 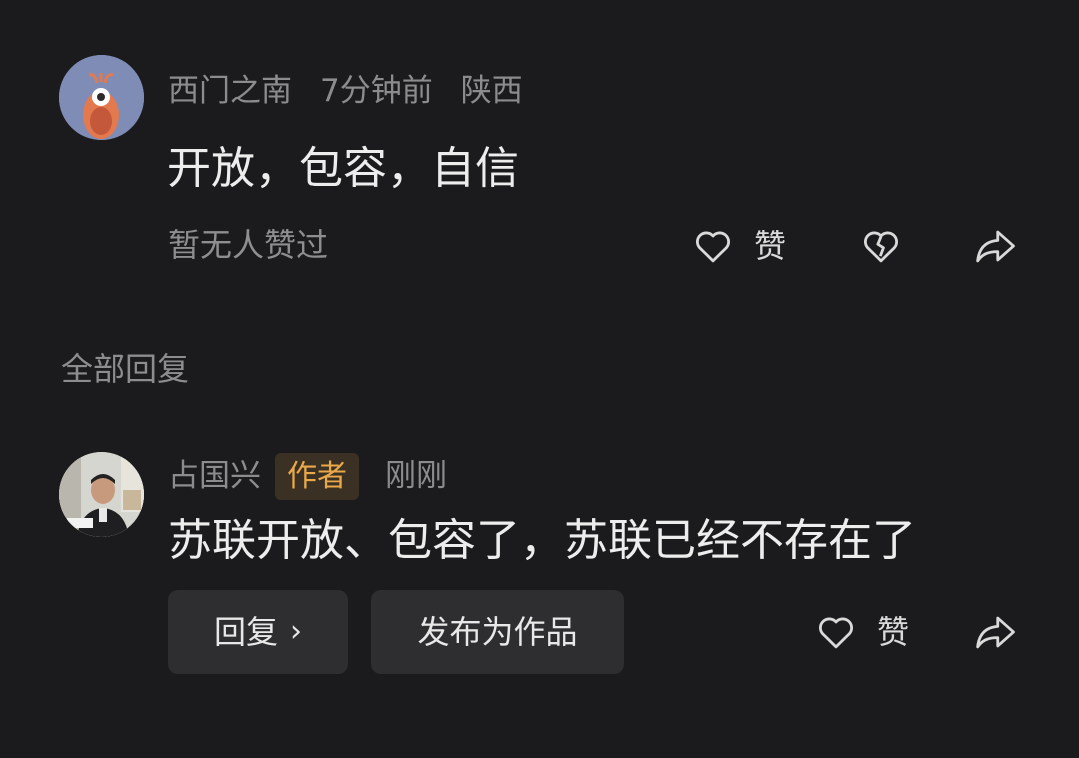 I want to click on dislike-button, so click(x=881, y=246).